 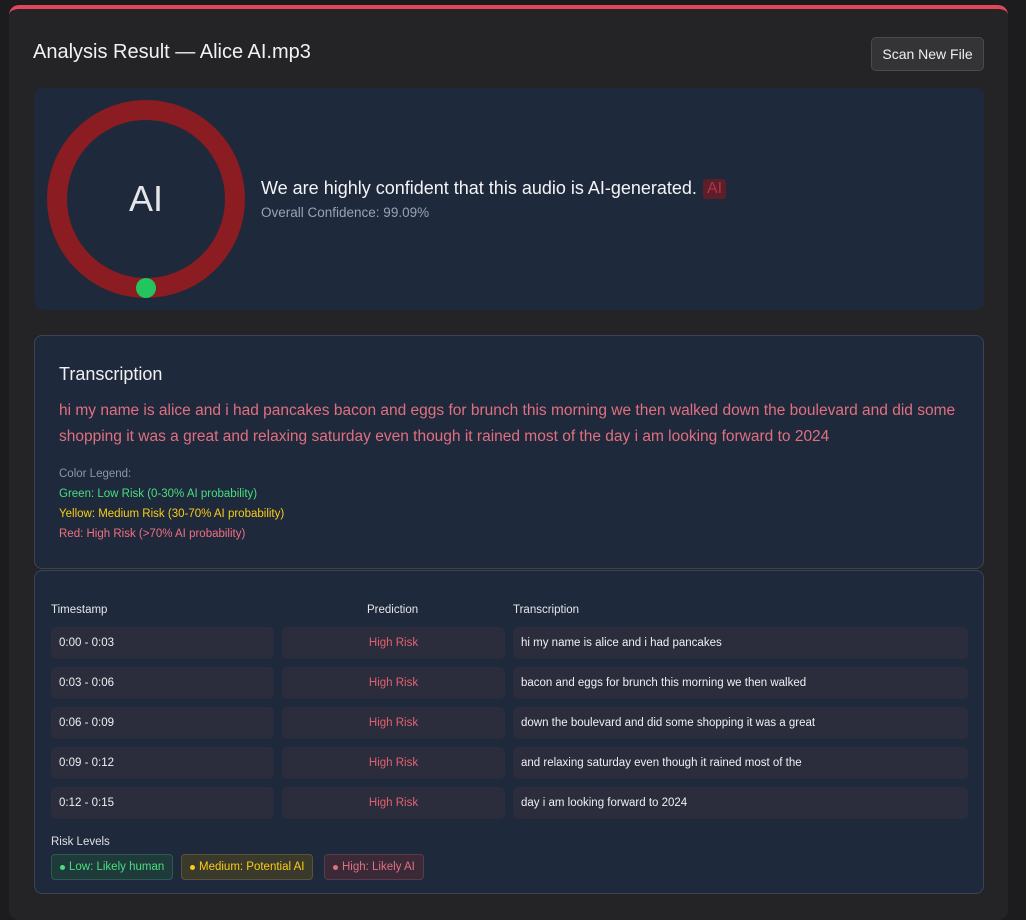 I want to click on risk-pill-high: High: Likely AI, so click(x=374, y=867).